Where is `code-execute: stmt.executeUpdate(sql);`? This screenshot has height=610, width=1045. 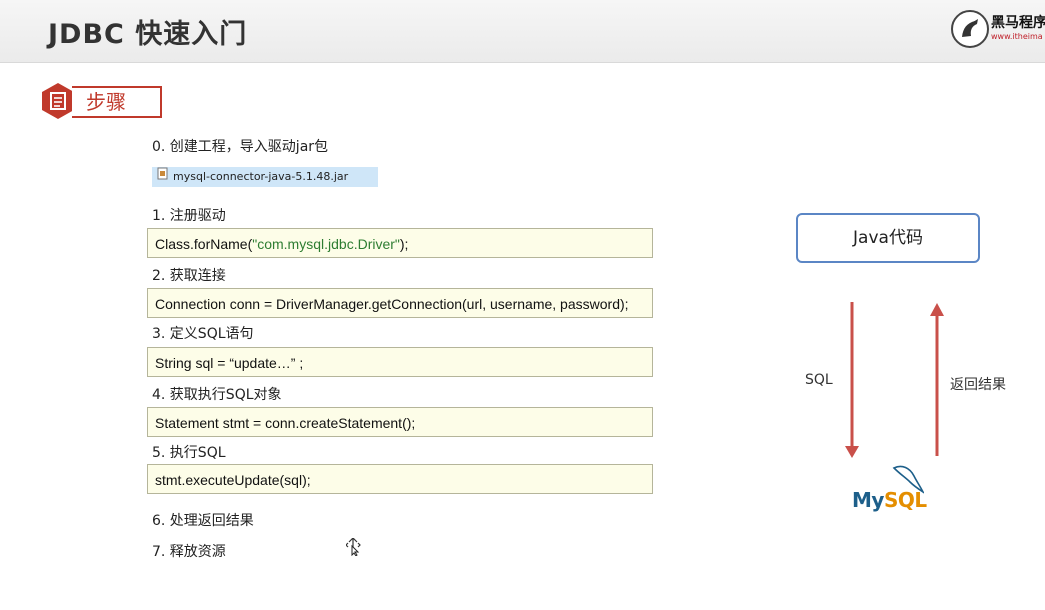
code-execute: stmt.executeUpdate(sql); is located at coordinates (400, 479).